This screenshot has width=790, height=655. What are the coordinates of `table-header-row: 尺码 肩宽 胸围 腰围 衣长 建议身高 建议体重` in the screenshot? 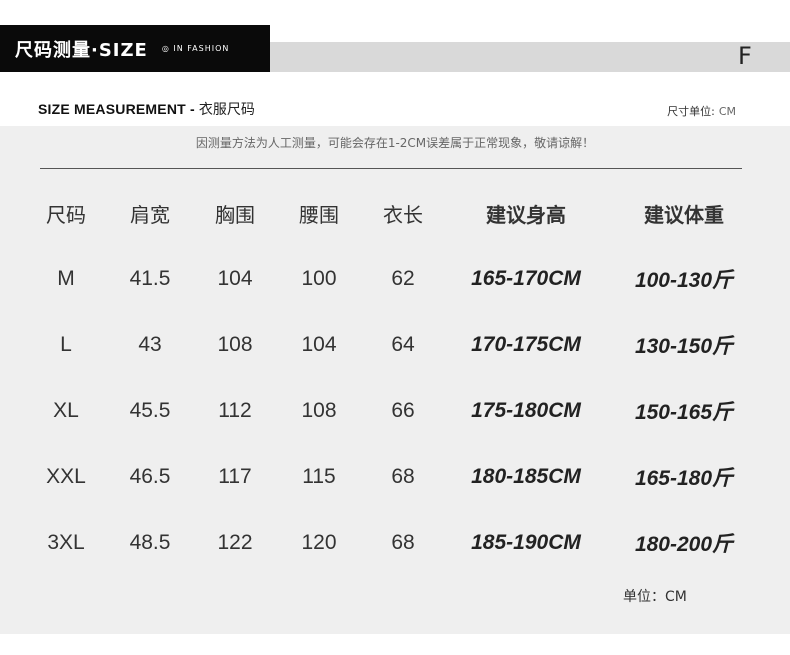 It's located at (395, 213).